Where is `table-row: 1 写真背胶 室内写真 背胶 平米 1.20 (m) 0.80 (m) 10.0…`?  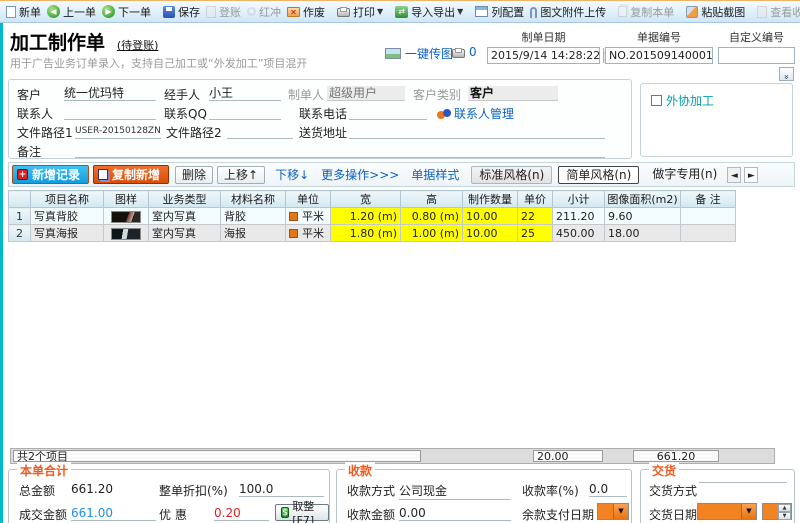
table-row: 1 写真背胶 室内写真 背胶 平米 1.20 (m) 0.80 (m) 10.0… is located at coordinates (372, 216).